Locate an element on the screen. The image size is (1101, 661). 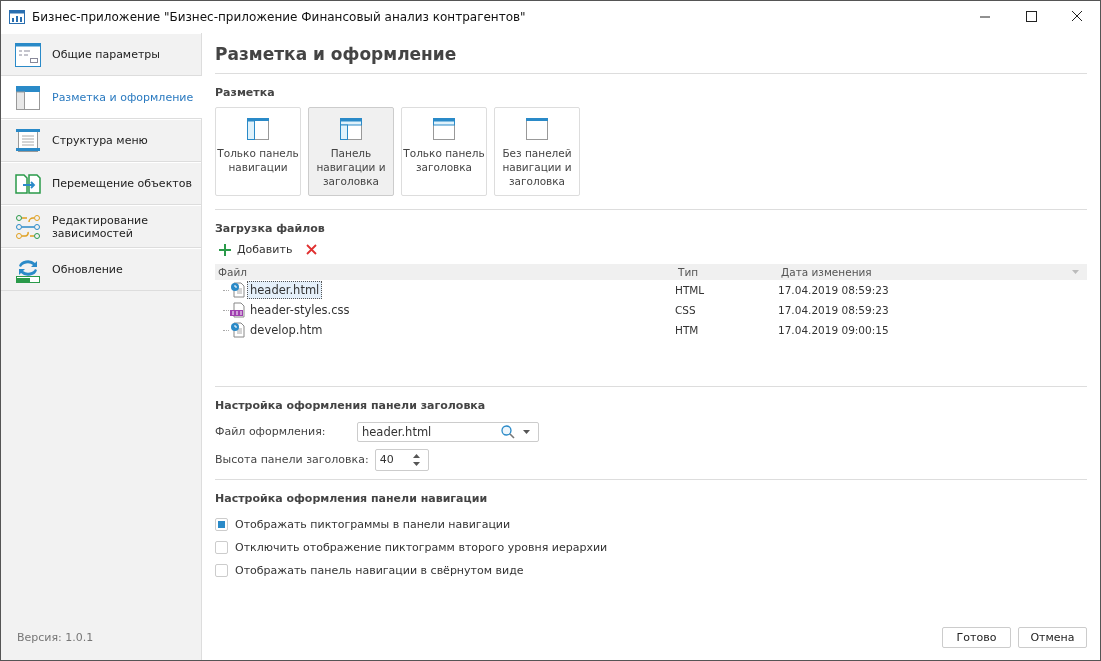
layout-option-label: Без панелей навигации и заголовка is located at coordinates (537, 167).